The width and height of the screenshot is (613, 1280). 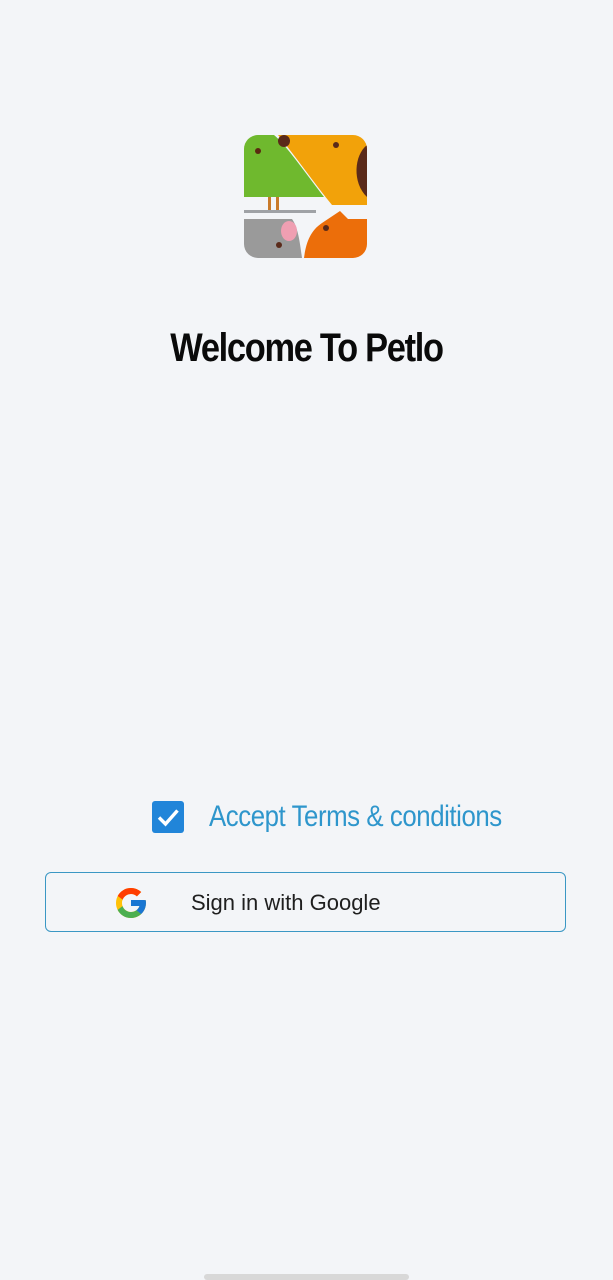 I want to click on petlo-logo, so click(x=305, y=196).